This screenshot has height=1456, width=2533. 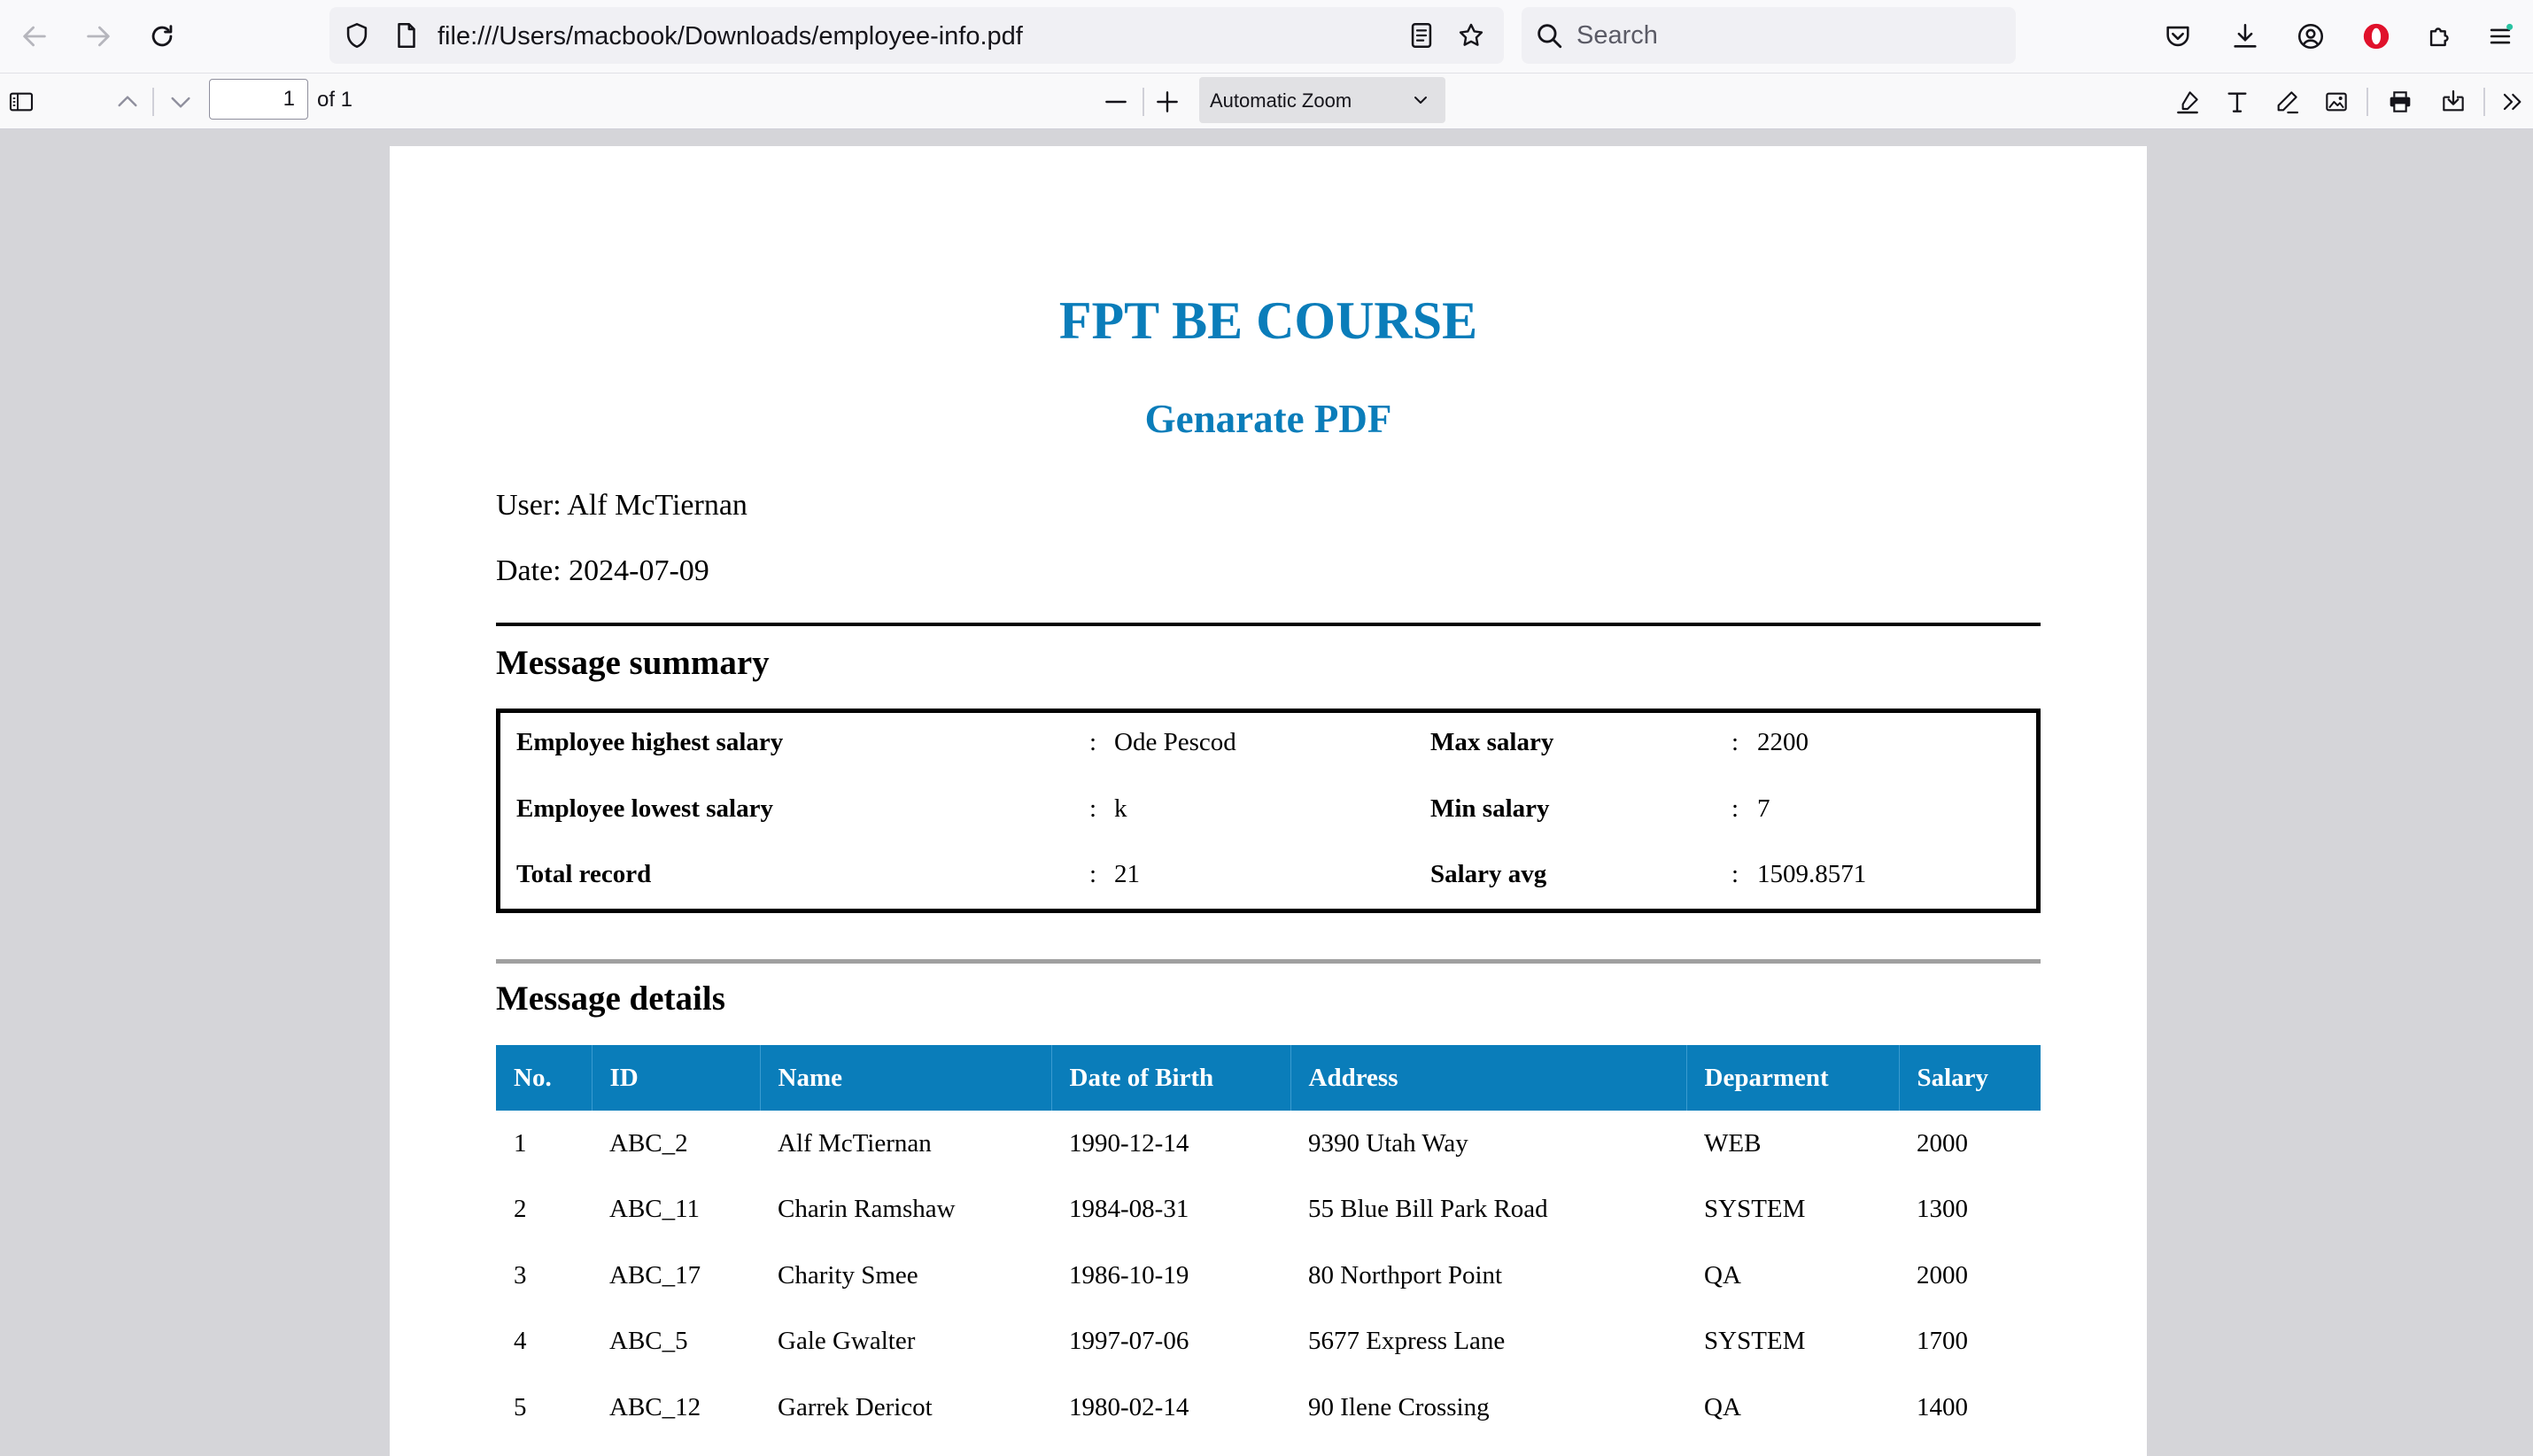 I want to click on highlighter-icon, so click(x=2187, y=102).